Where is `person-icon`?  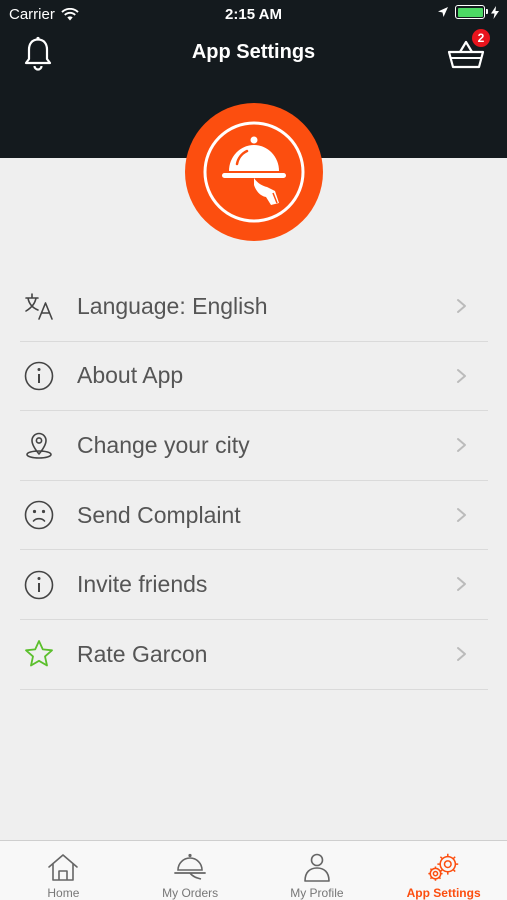 person-icon is located at coordinates (317, 867).